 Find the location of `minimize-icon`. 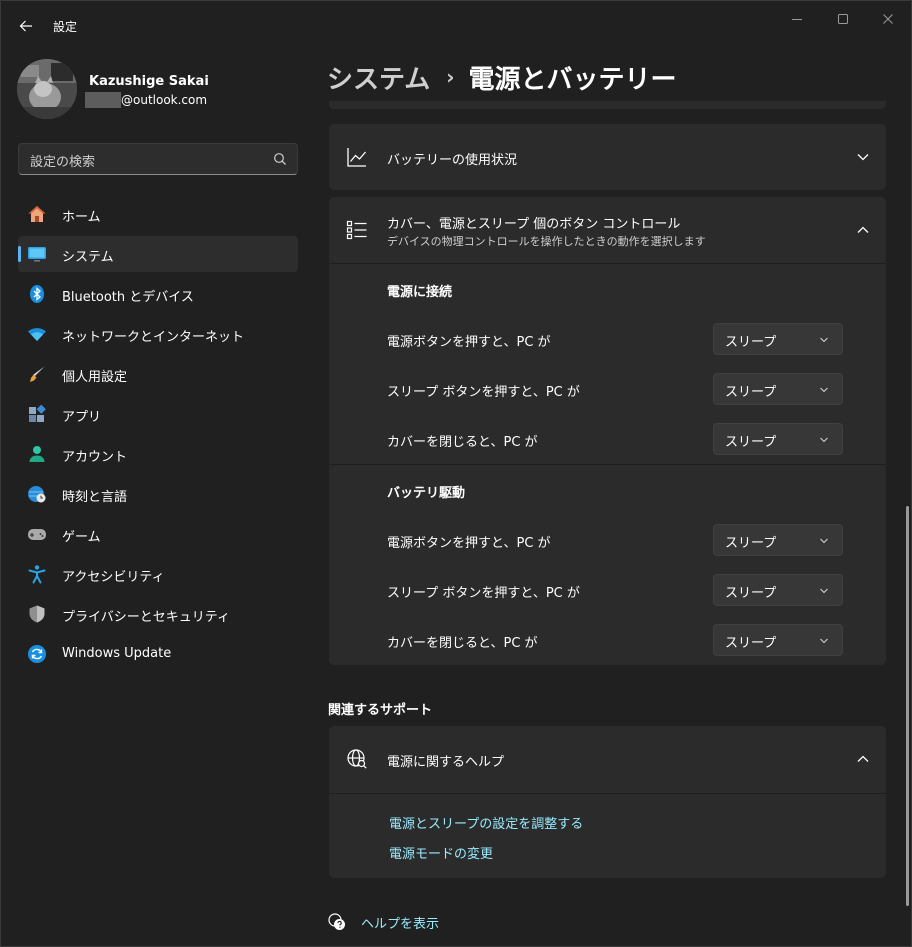

minimize-icon is located at coordinates (797, 19).